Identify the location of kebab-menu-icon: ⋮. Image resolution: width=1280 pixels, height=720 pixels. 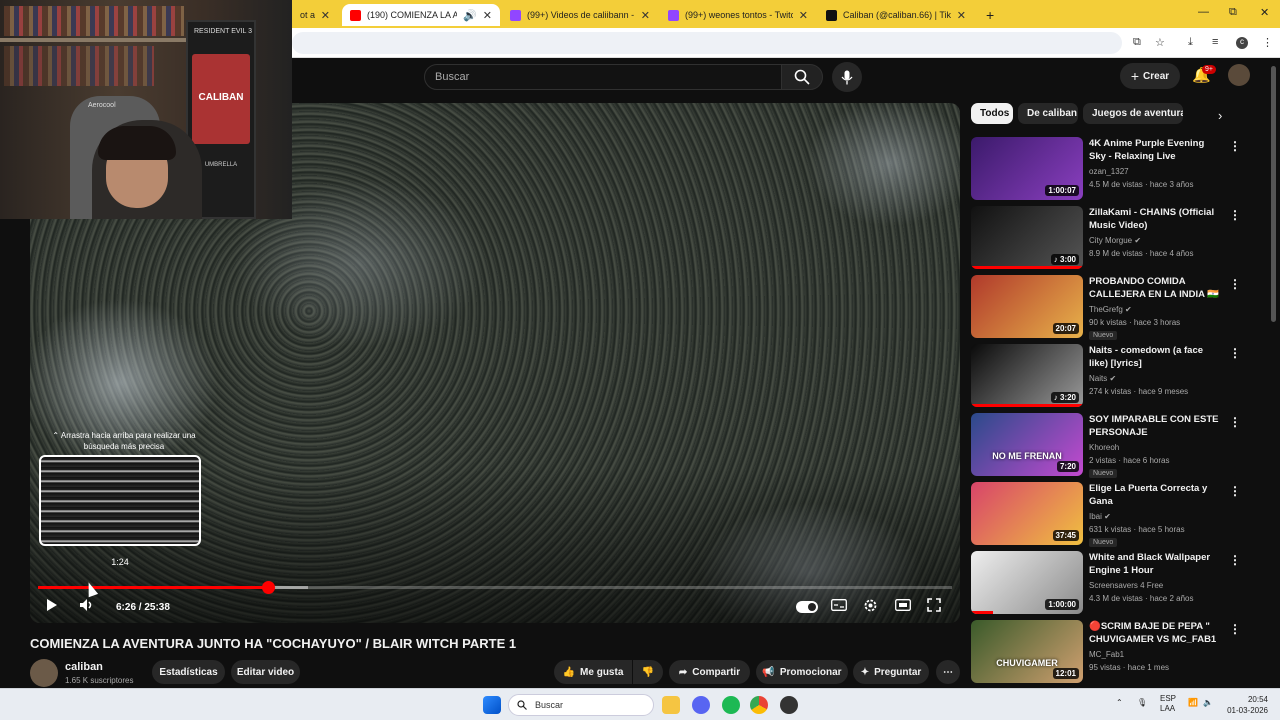
(1267, 42).